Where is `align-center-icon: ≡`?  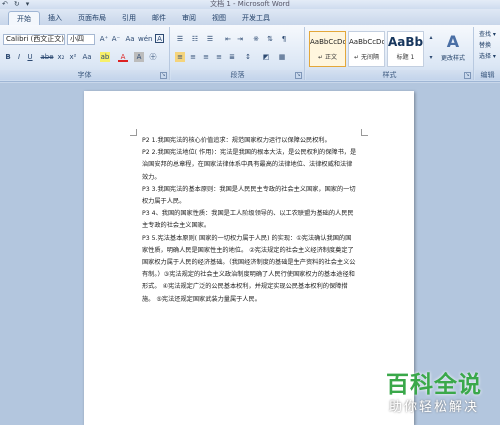
align-center-icon: ≡ is located at coordinates (193, 57).